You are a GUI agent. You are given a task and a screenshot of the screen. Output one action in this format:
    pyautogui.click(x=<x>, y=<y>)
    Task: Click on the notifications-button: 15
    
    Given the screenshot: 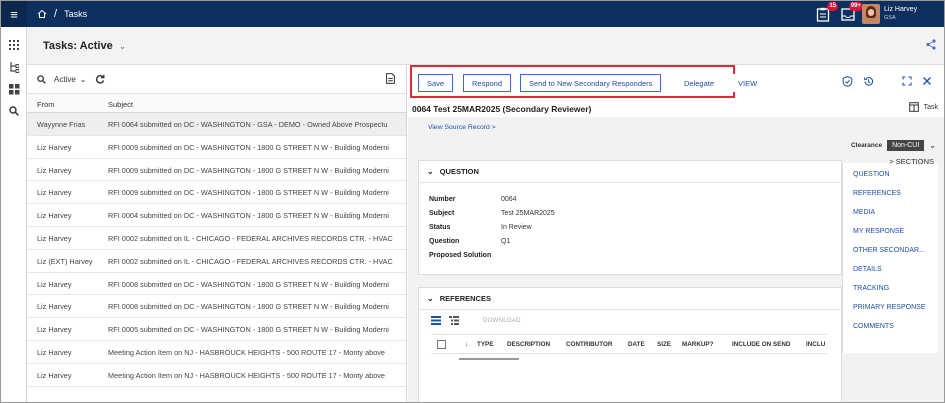 What is the action you would take?
    pyautogui.click(x=826, y=12)
    